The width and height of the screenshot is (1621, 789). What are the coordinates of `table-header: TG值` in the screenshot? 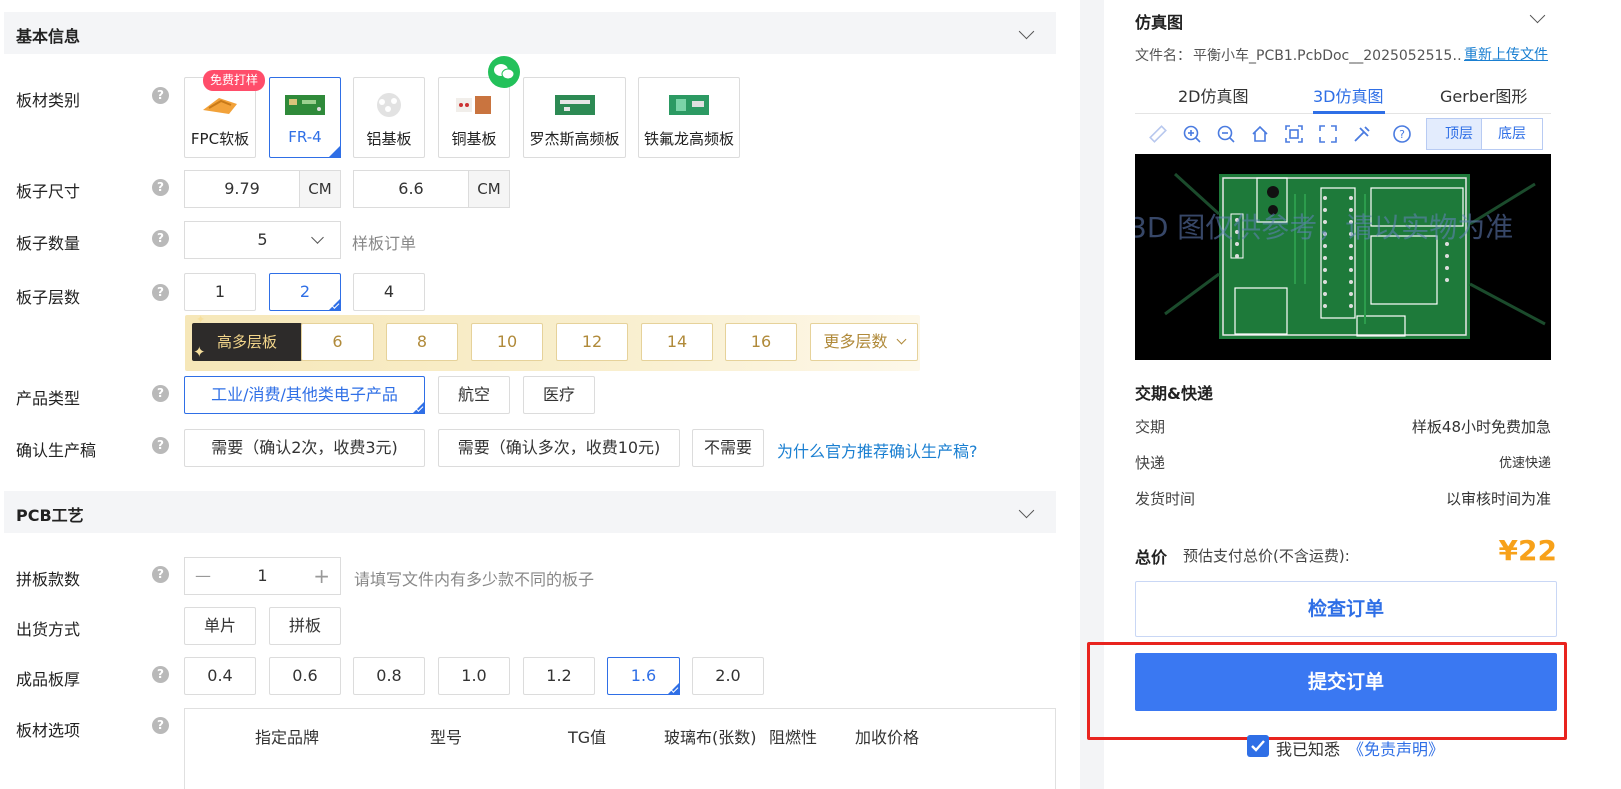 It's located at (587, 737).